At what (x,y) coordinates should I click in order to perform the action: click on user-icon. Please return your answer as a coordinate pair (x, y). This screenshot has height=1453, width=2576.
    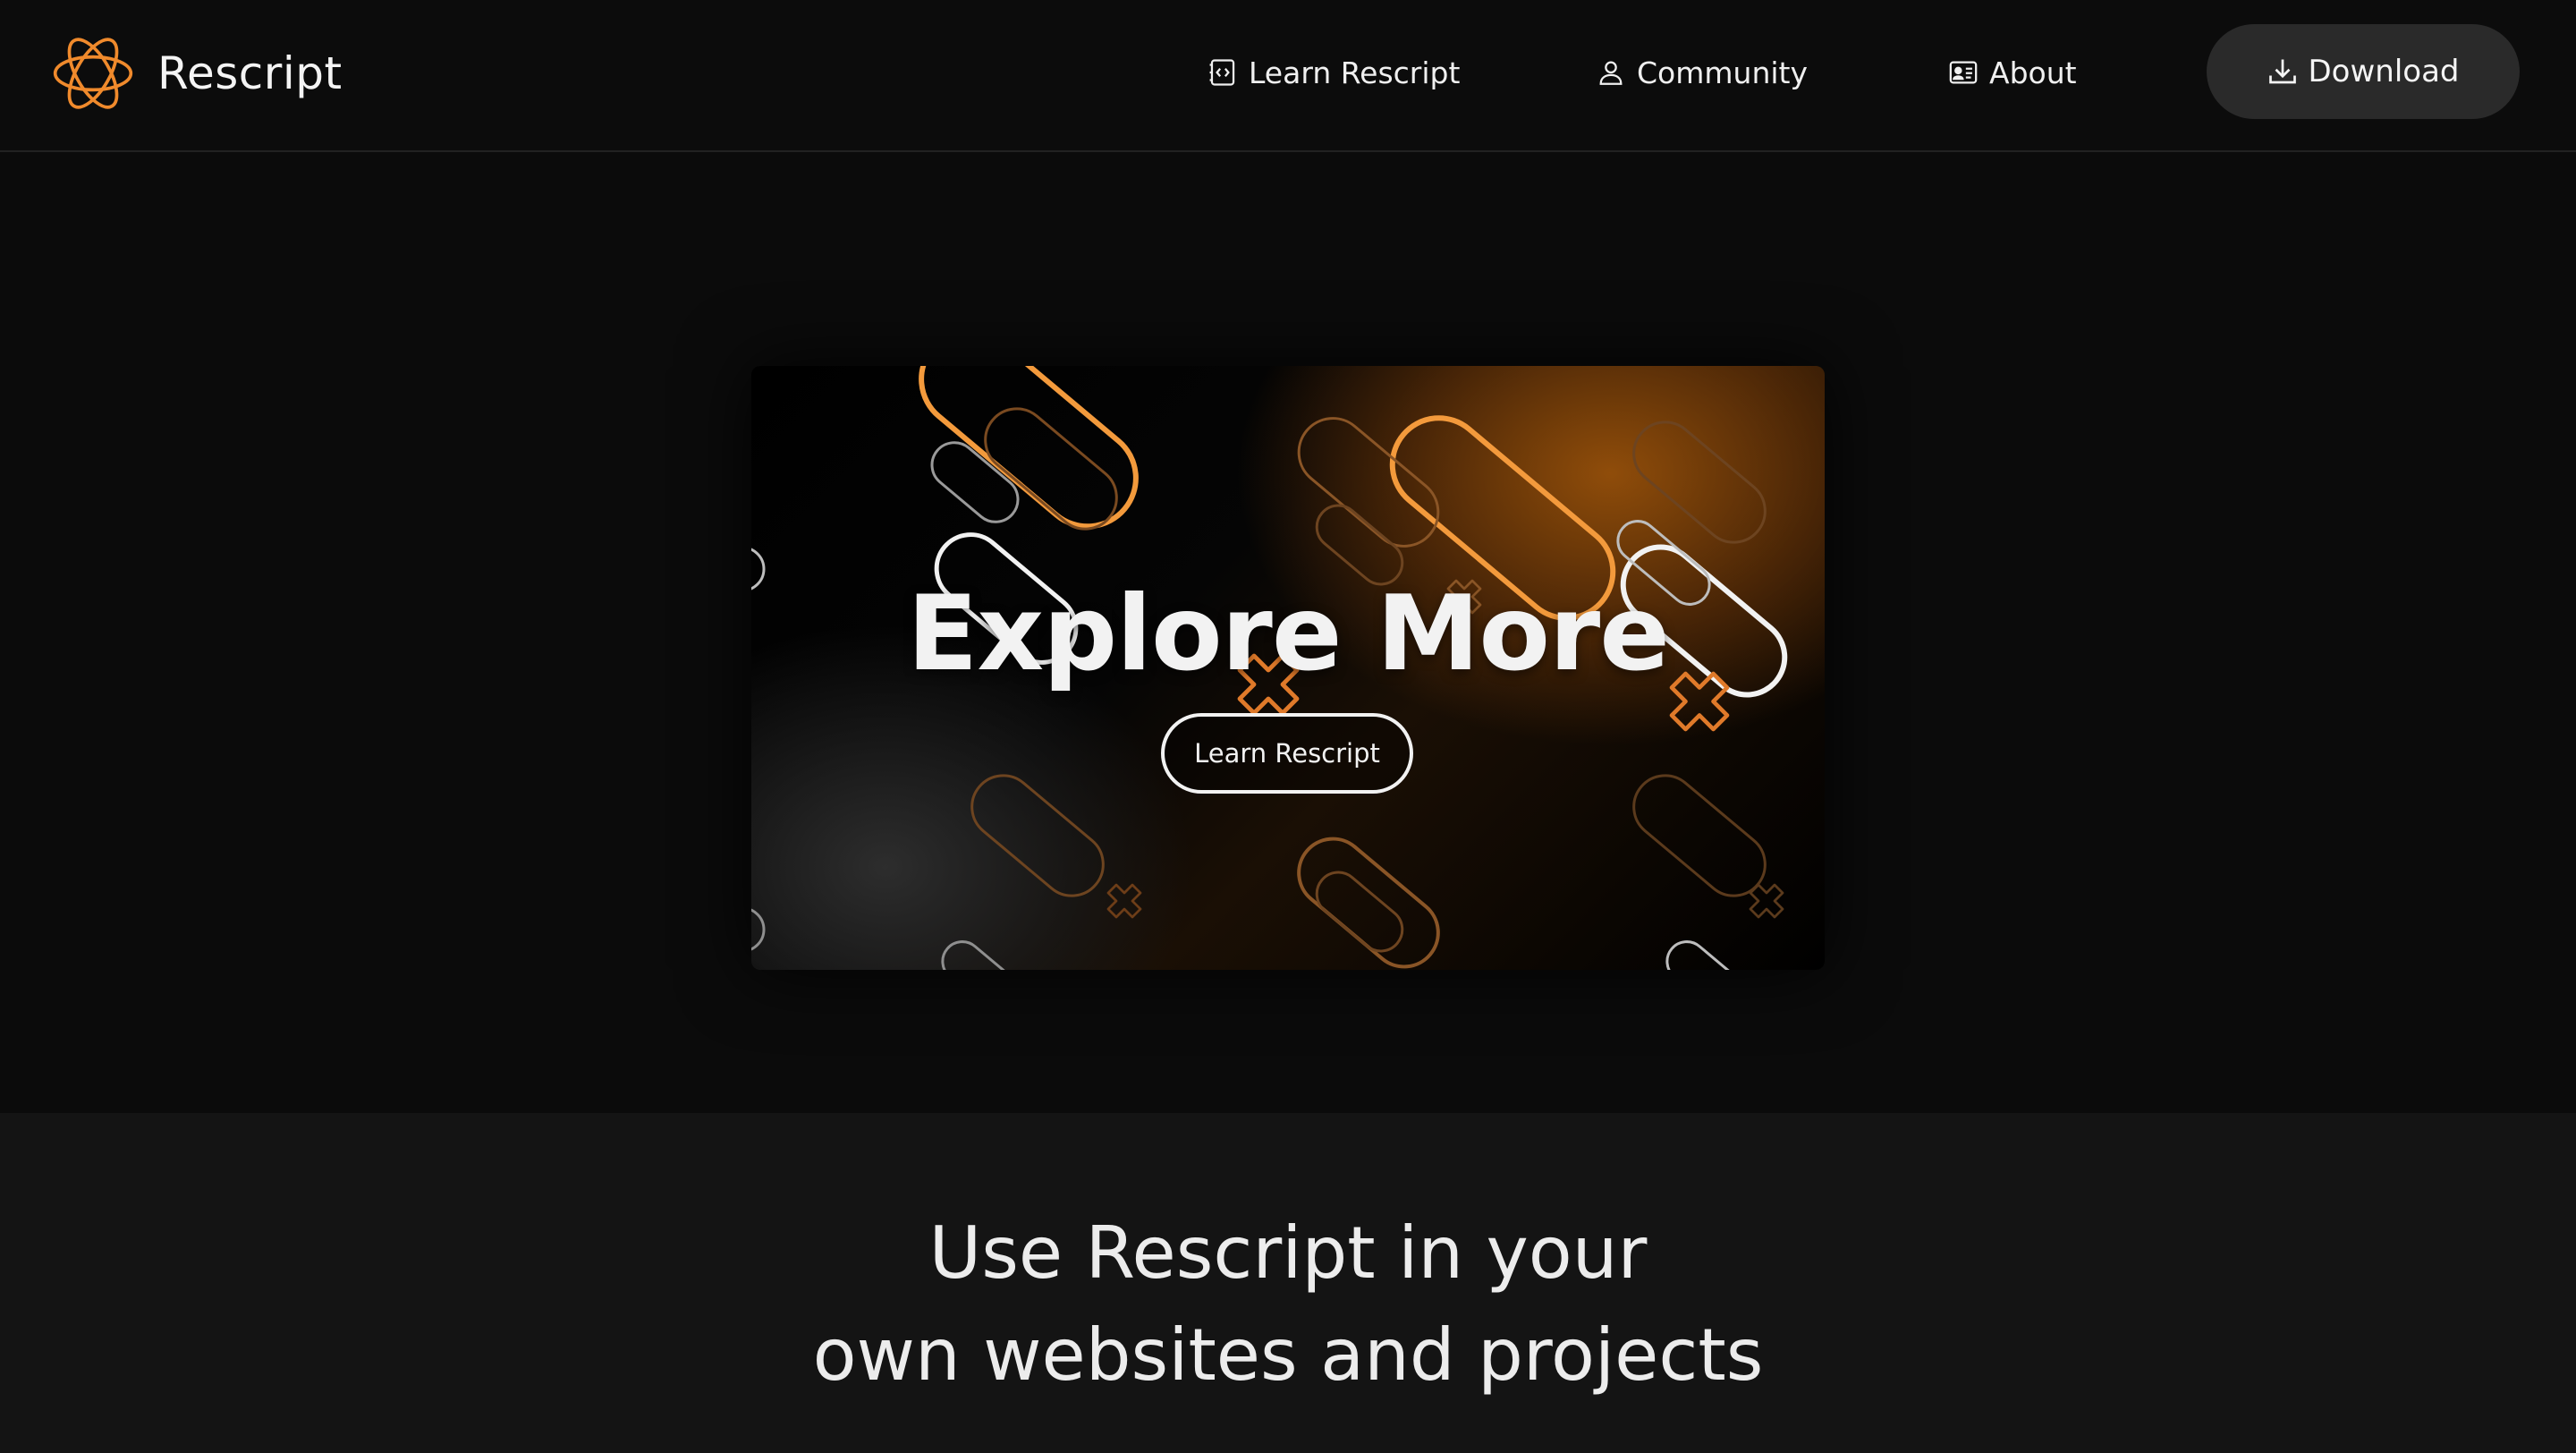
    Looking at the image, I should click on (1611, 73).